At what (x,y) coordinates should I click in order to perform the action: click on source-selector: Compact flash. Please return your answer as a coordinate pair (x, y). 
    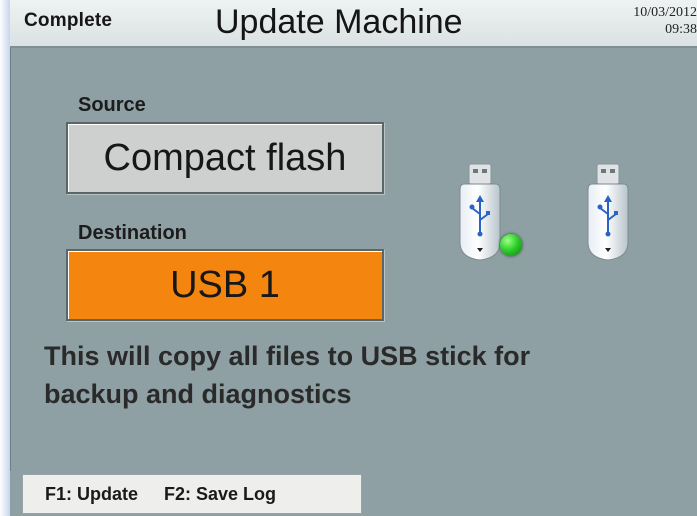
    Looking at the image, I should click on (225, 158).